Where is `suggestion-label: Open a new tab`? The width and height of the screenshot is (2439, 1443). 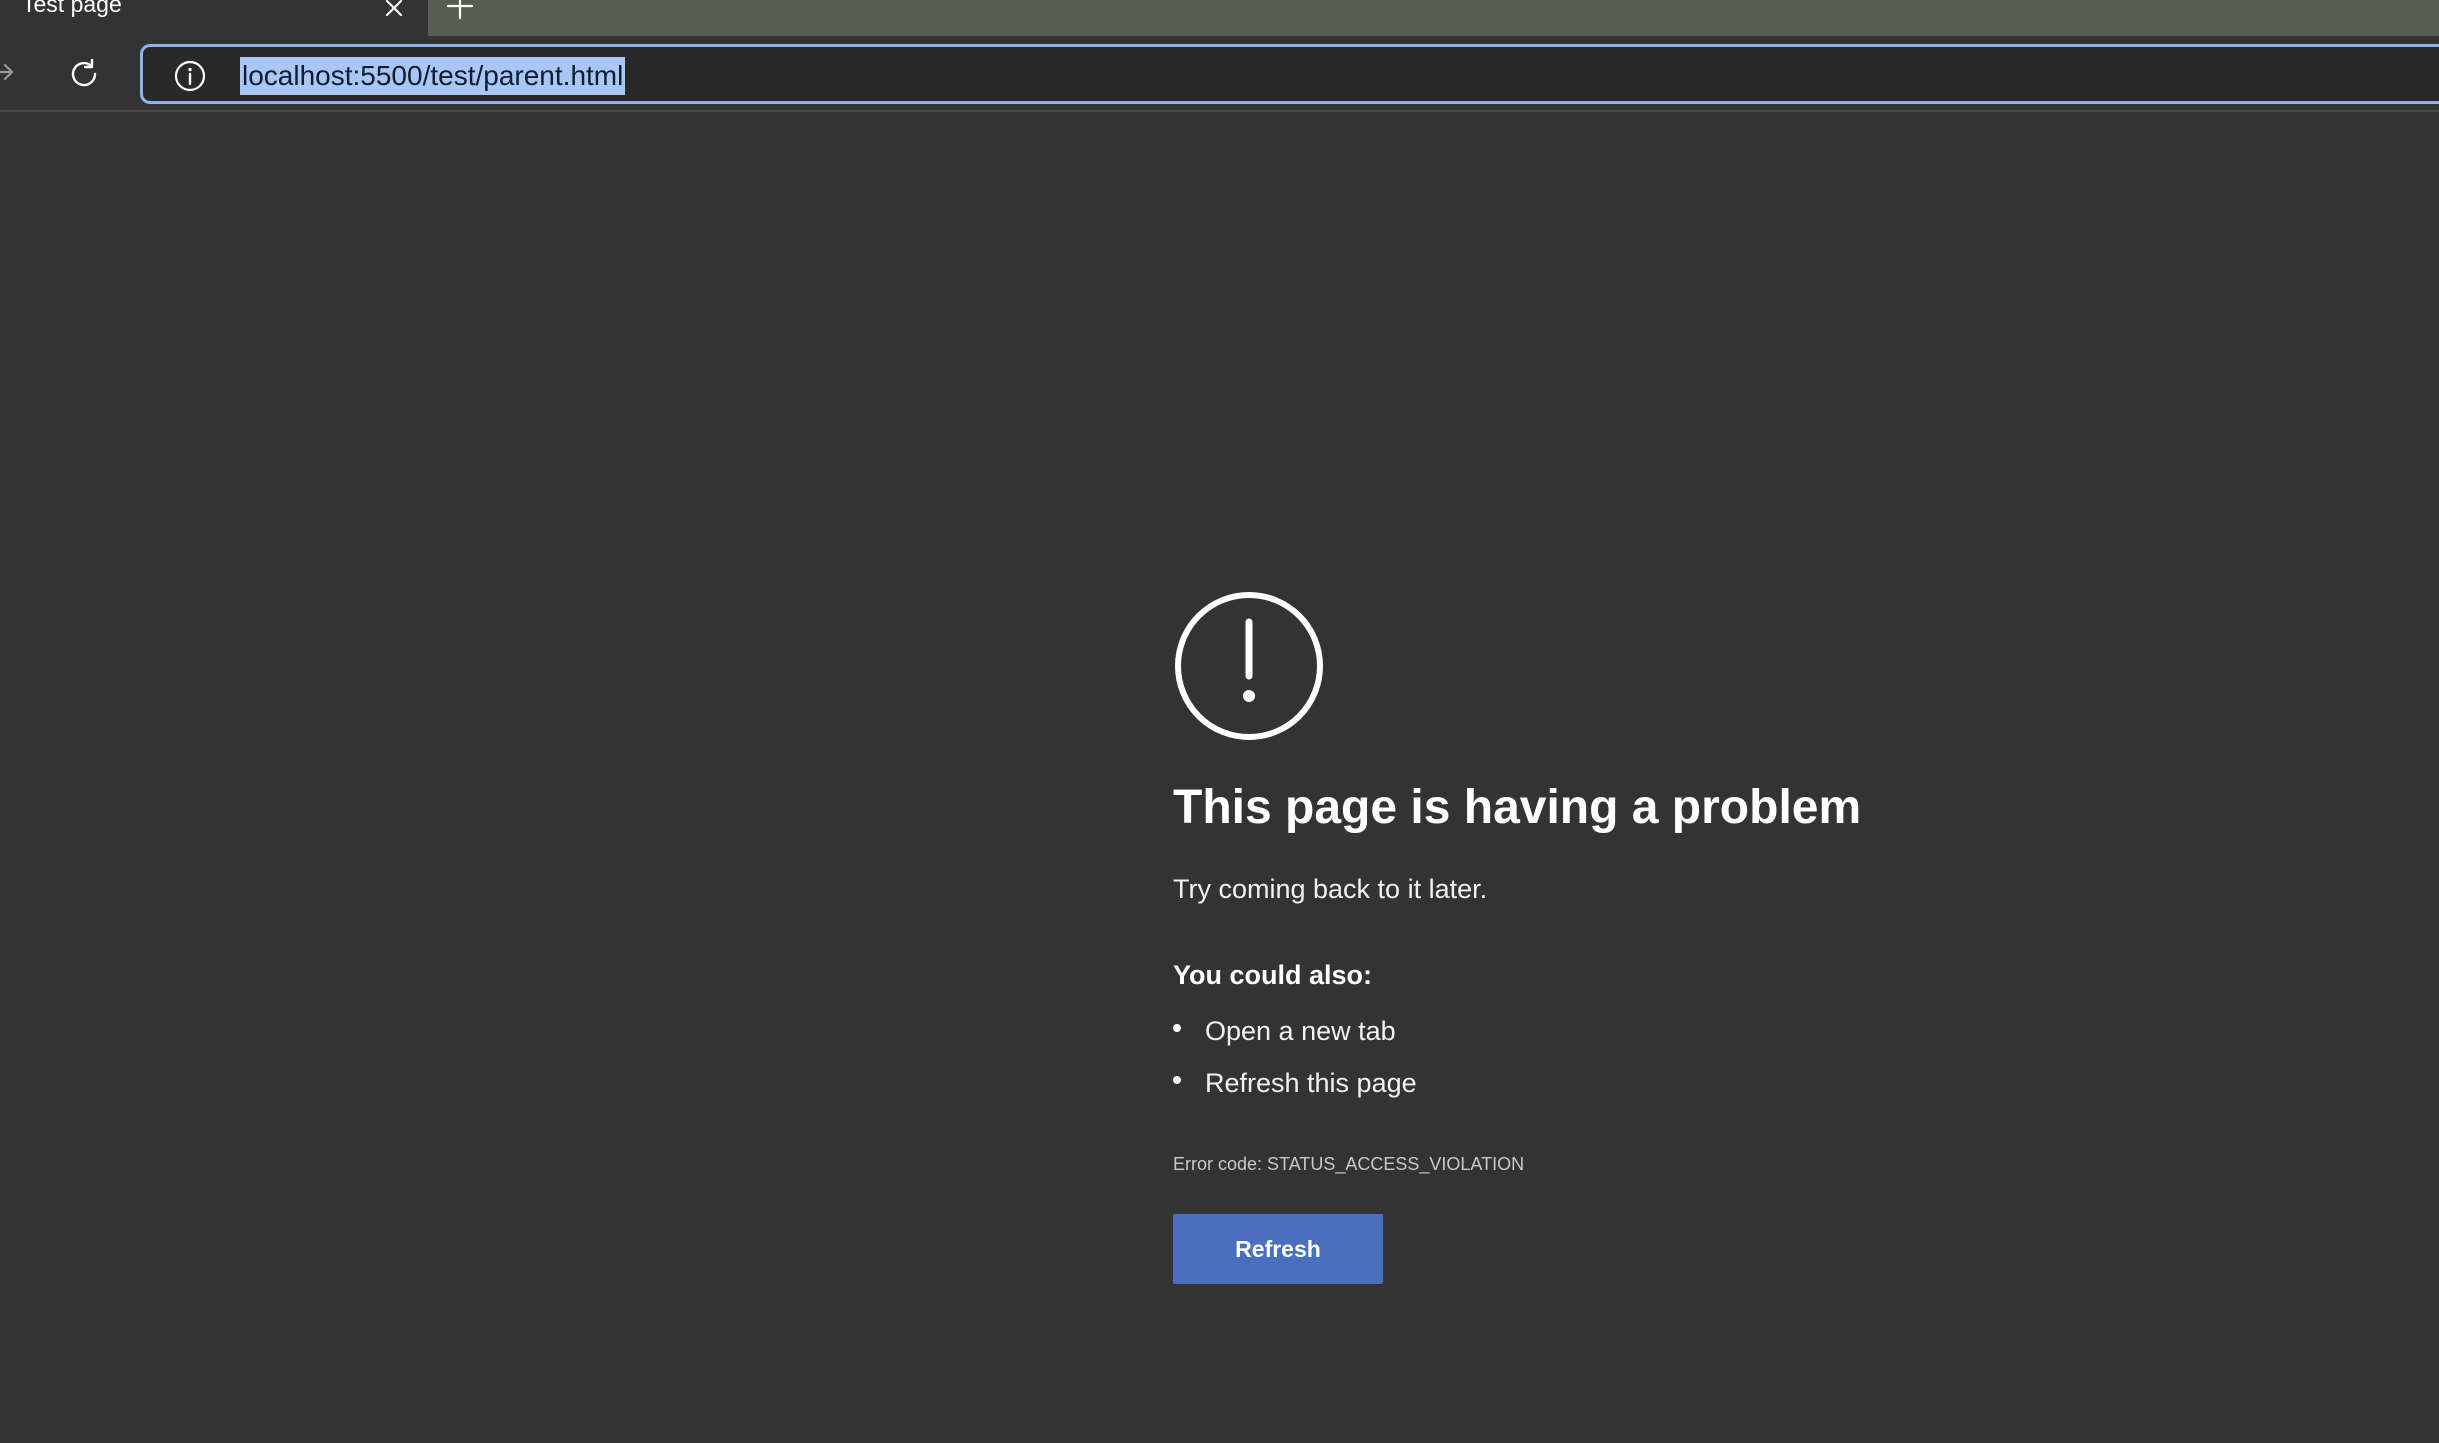
suggestion-label: Open a new tab is located at coordinates (1300, 1031).